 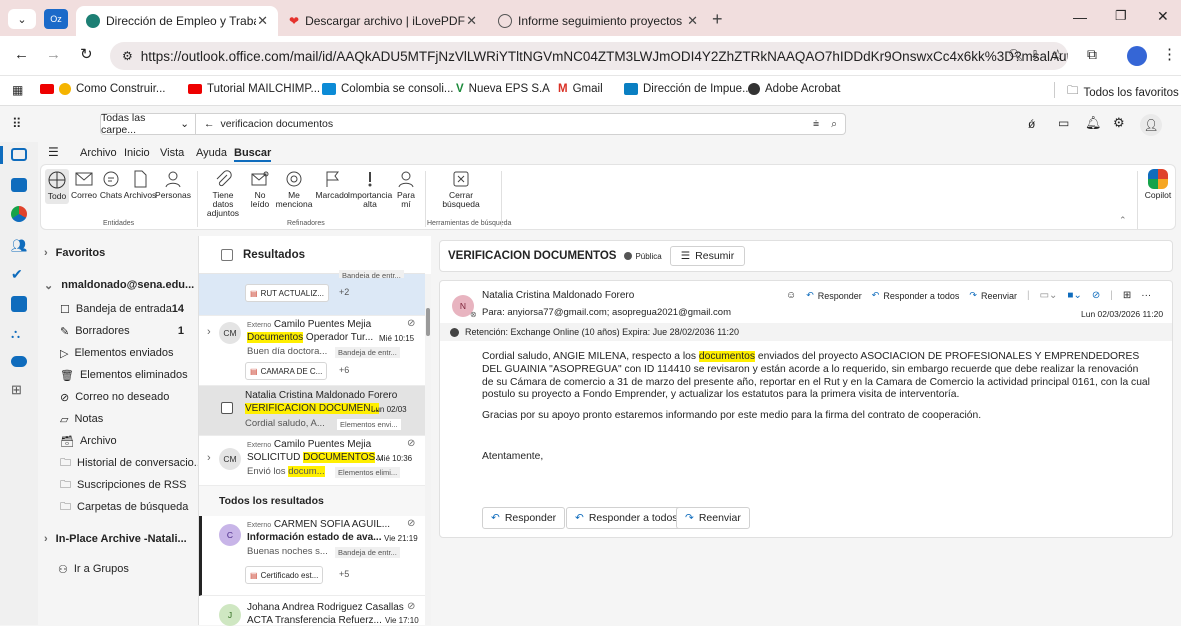 I want to click on item-checkbox, so click(x=227, y=408).